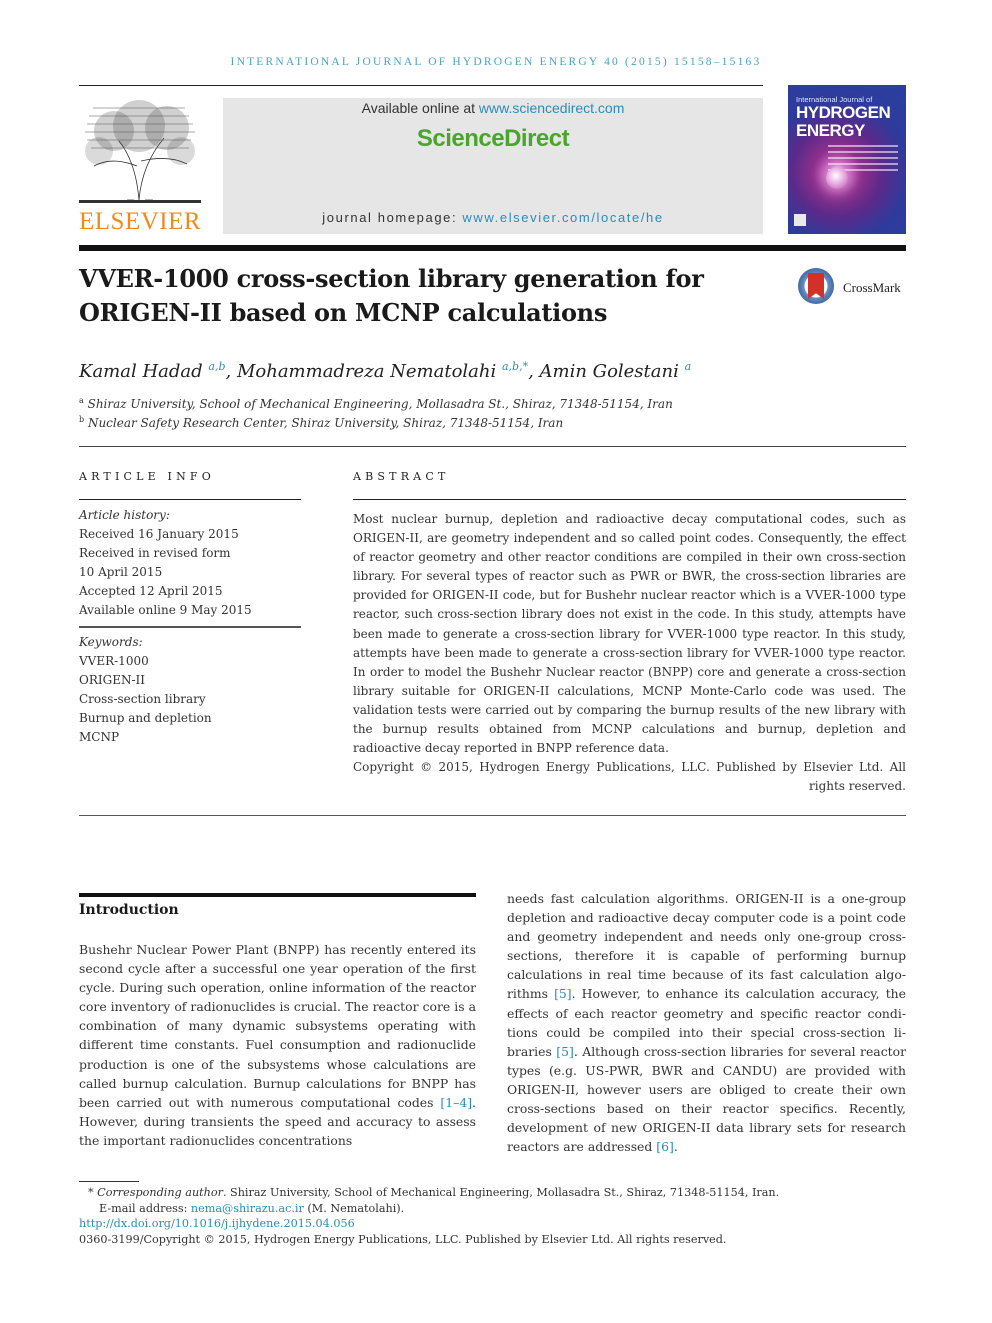 Image resolution: width=992 pixels, height=1323 pixels. I want to click on journal-homepage-link: www.elsevier.com/locate/he, so click(562, 217).